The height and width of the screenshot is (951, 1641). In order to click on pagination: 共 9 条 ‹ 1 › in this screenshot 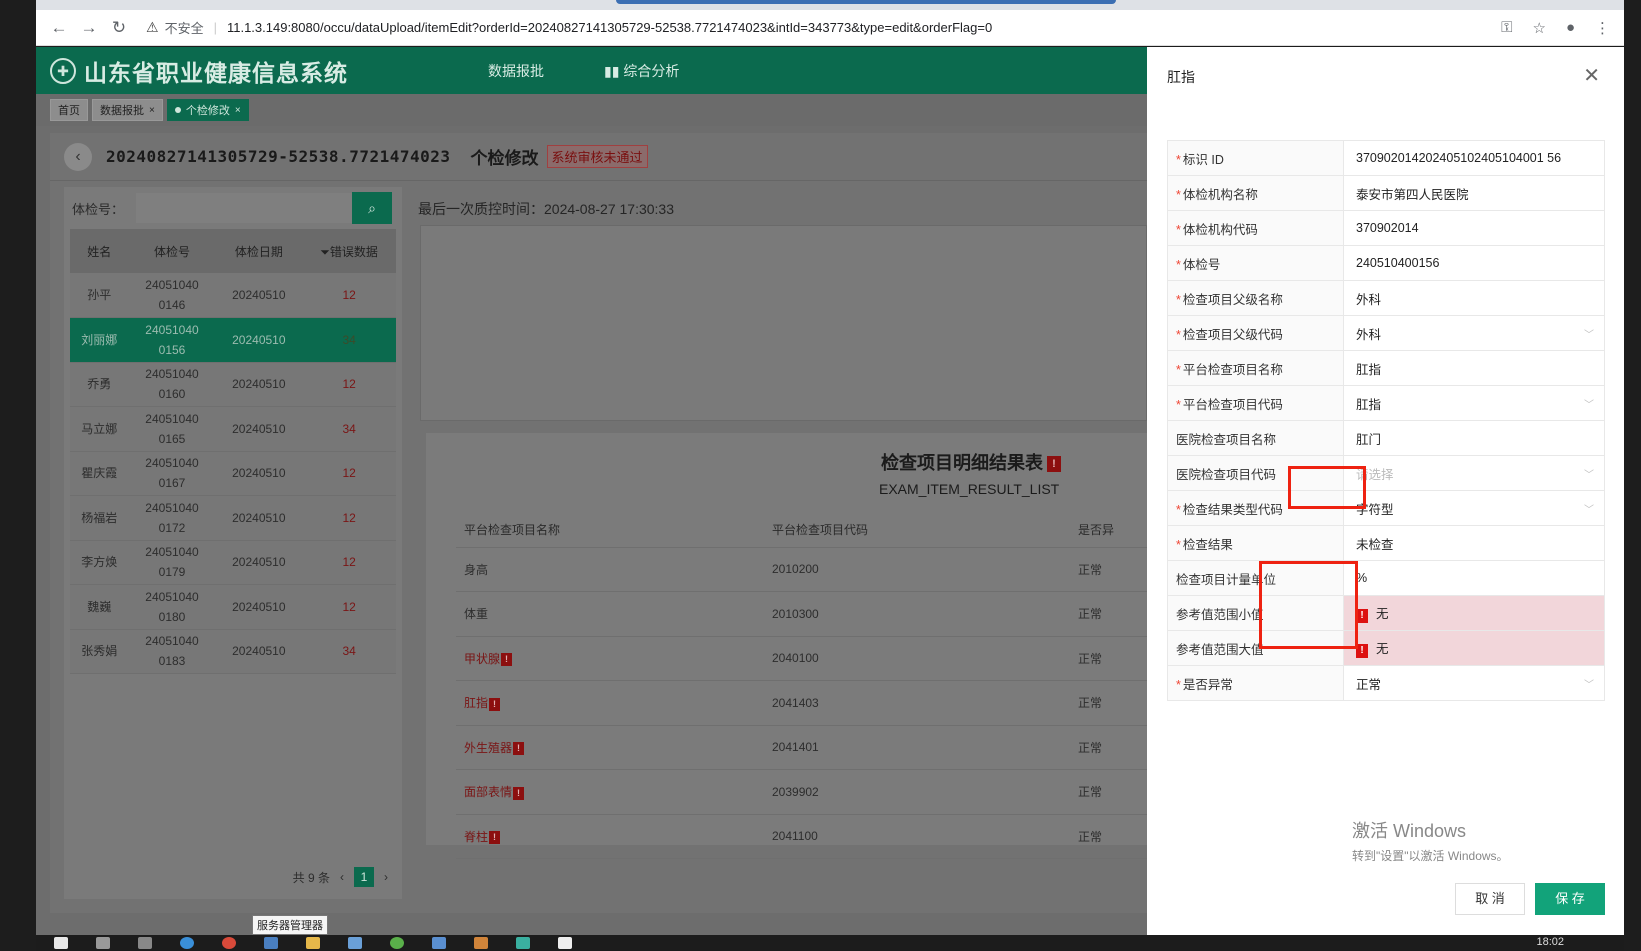, I will do `click(340, 877)`.